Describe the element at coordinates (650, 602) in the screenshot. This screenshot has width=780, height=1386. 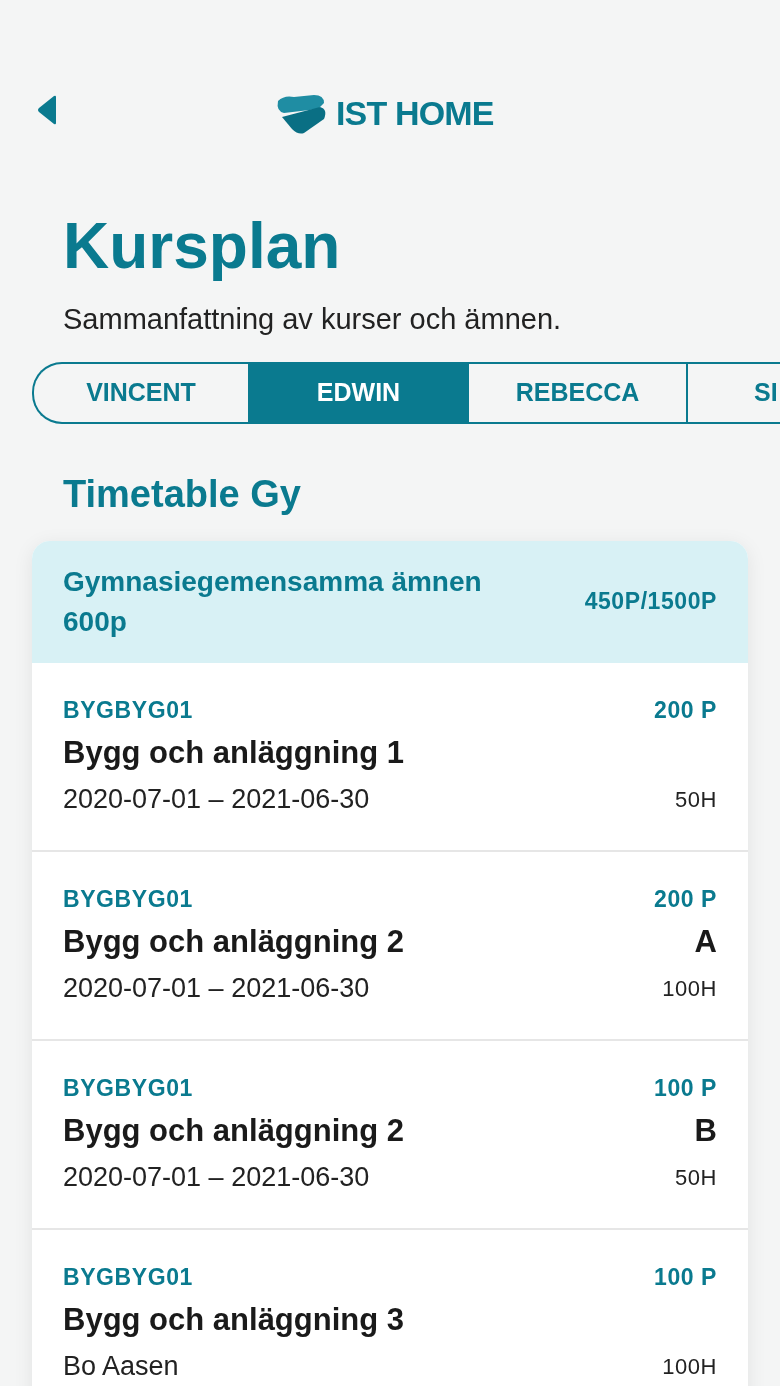
I see `group-points: 450P/1500P` at that location.